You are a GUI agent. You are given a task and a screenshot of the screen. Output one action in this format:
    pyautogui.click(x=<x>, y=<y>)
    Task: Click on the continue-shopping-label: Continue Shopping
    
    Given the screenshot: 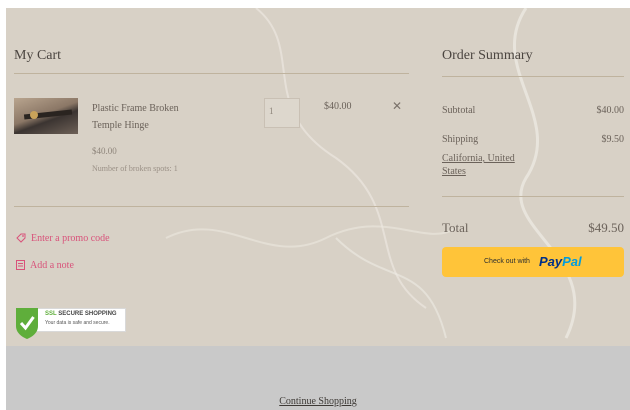 What is the action you would take?
    pyautogui.click(x=318, y=401)
    